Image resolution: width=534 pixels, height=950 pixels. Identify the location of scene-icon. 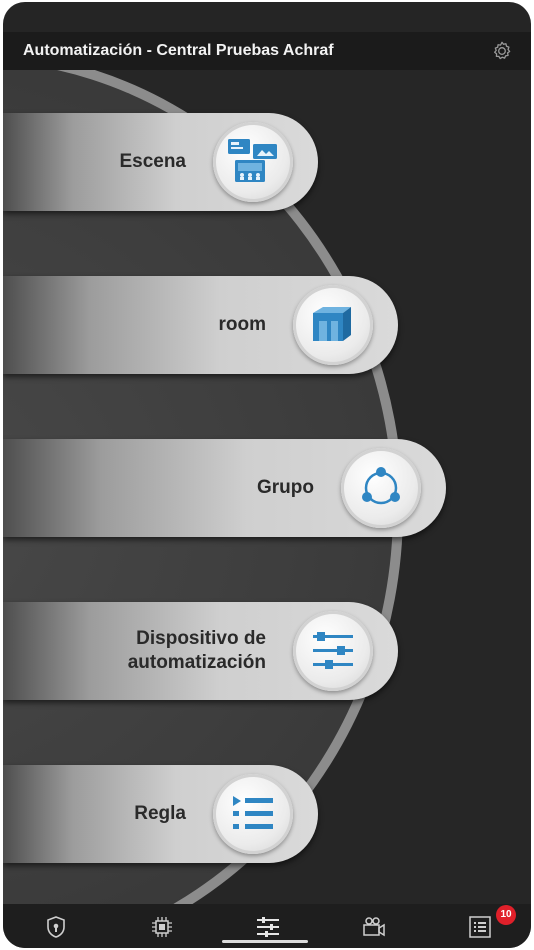
(253, 162).